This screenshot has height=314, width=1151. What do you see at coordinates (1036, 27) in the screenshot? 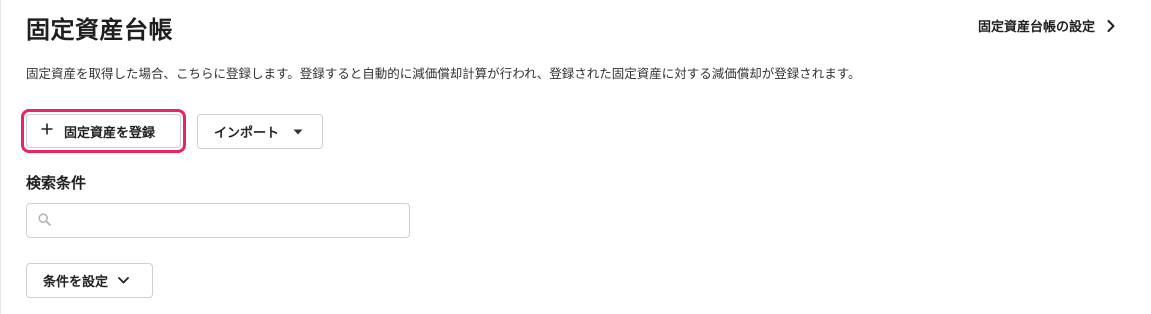
I see `ledger-settings-label: 固定資産台帳の設定` at bounding box center [1036, 27].